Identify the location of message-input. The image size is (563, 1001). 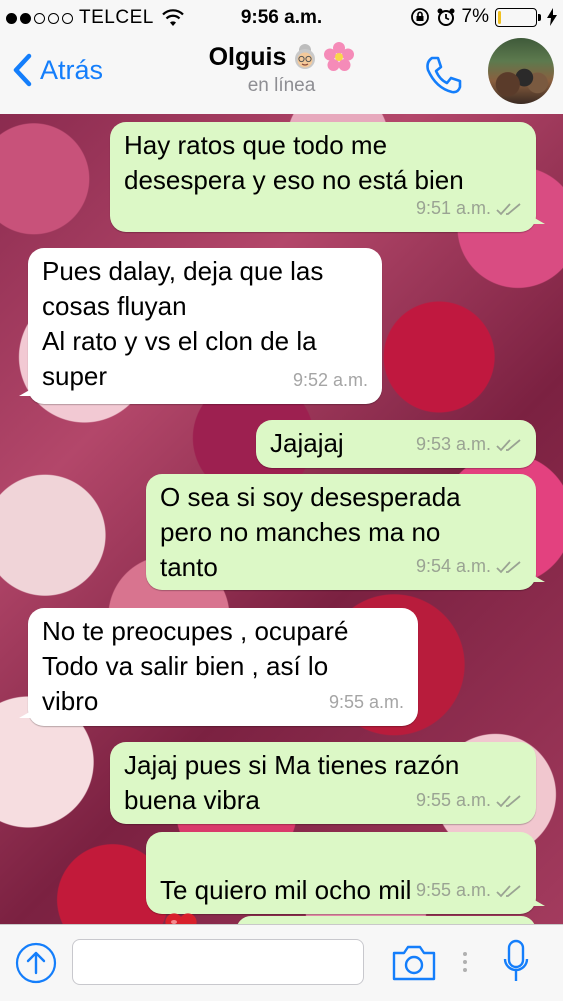
(218, 962).